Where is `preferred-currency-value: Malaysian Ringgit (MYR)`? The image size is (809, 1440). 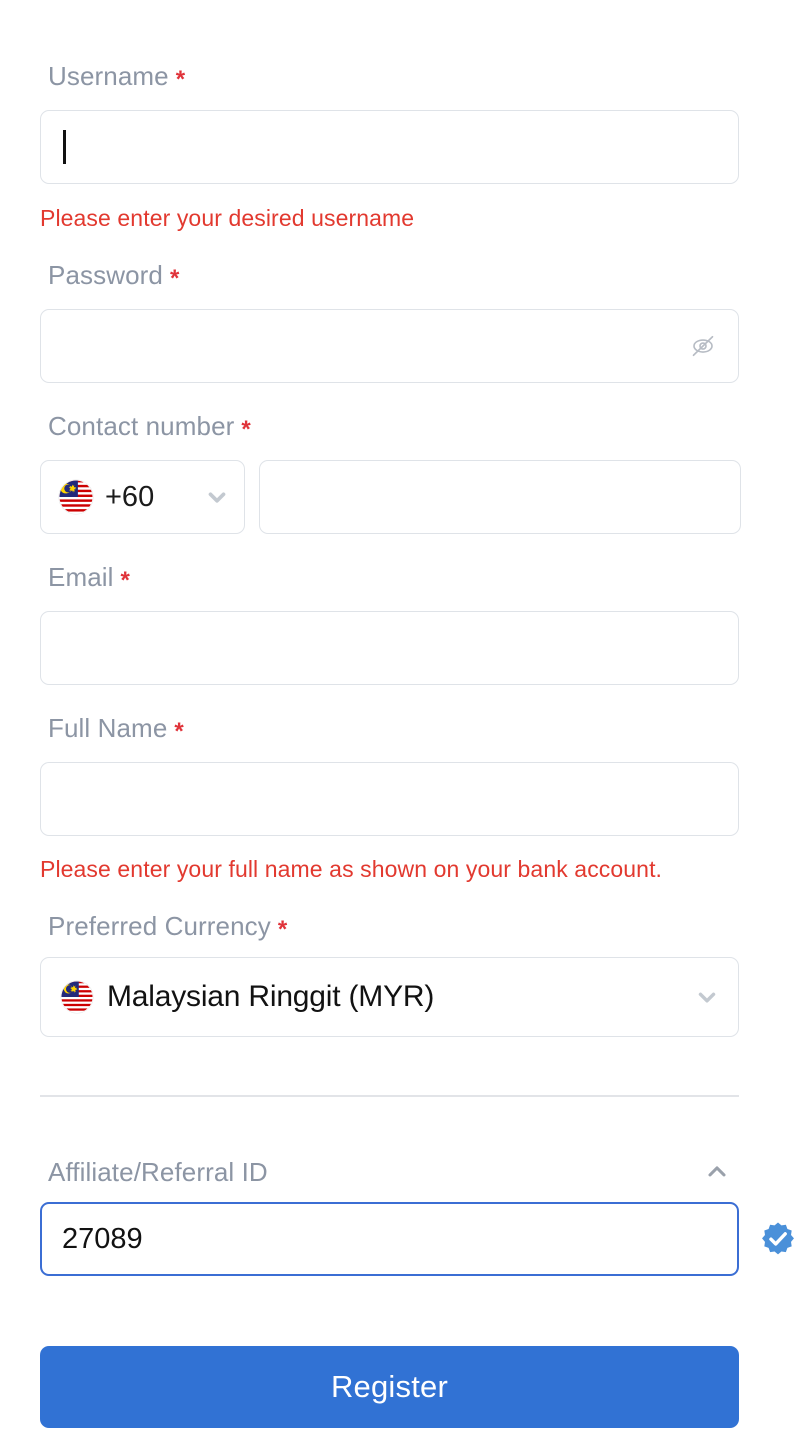 preferred-currency-value: Malaysian Ringgit (MYR) is located at coordinates (271, 996).